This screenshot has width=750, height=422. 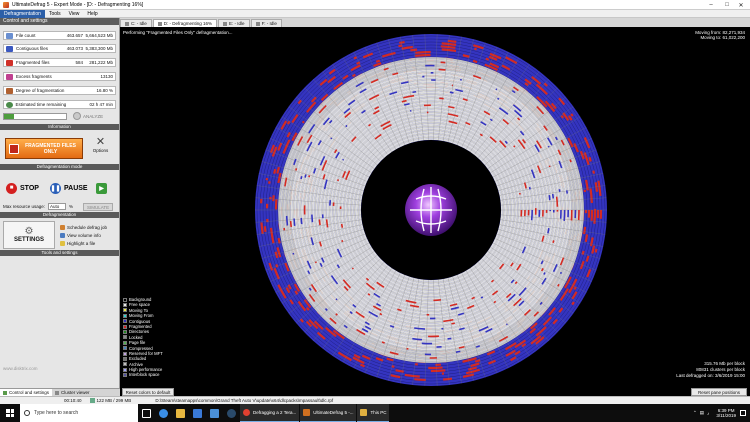 I want to click on pause-button: ❚❚ PAUSE, so click(x=69, y=188).